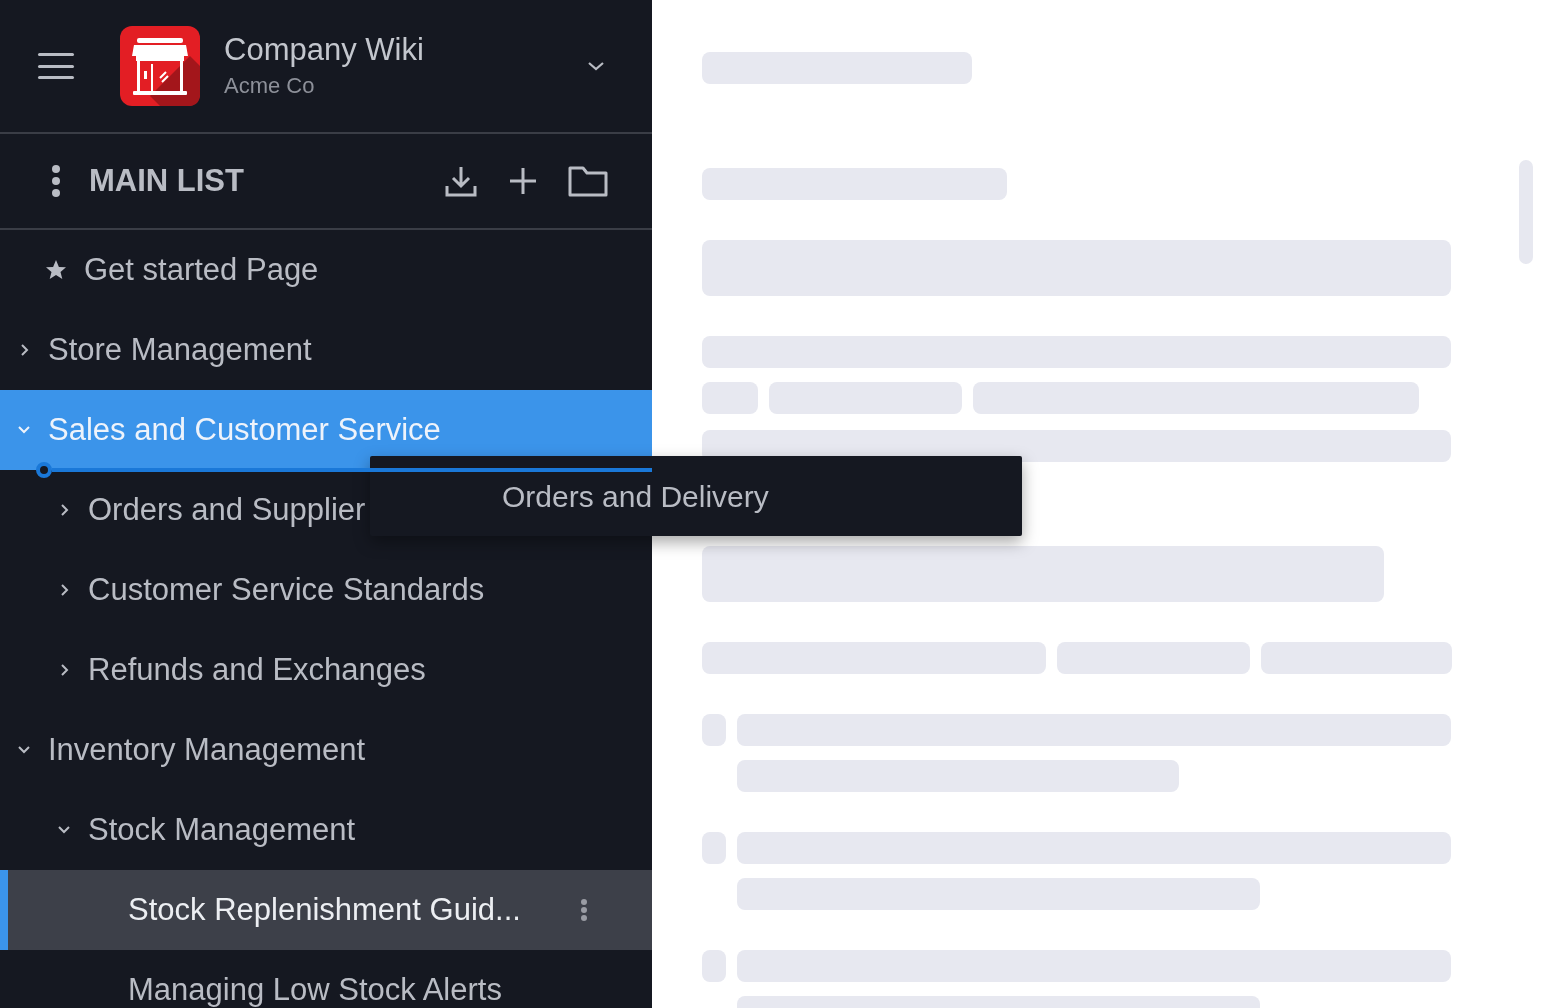 This screenshot has width=1550, height=1008. What do you see at coordinates (523, 181) in the screenshot?
I see `plus-icon` at bounding box center [523, 181].